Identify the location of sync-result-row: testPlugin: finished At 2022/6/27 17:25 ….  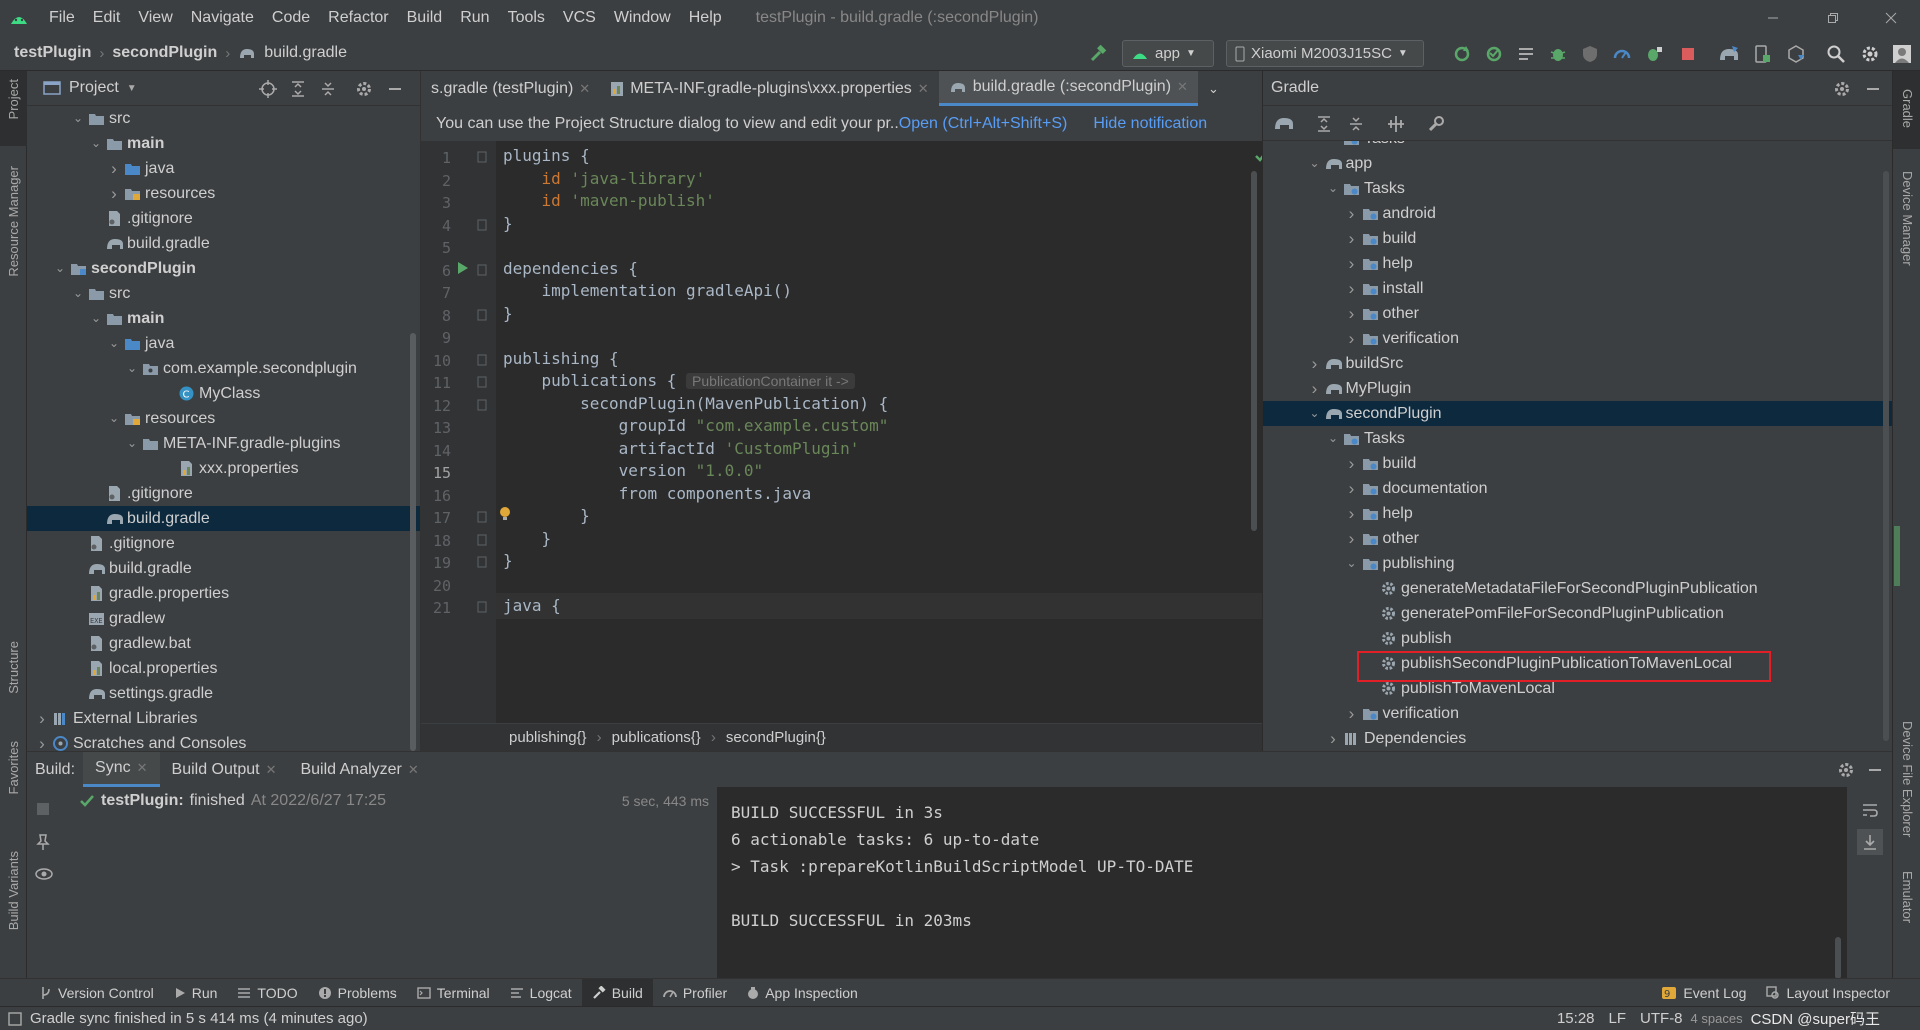
(389, 801).